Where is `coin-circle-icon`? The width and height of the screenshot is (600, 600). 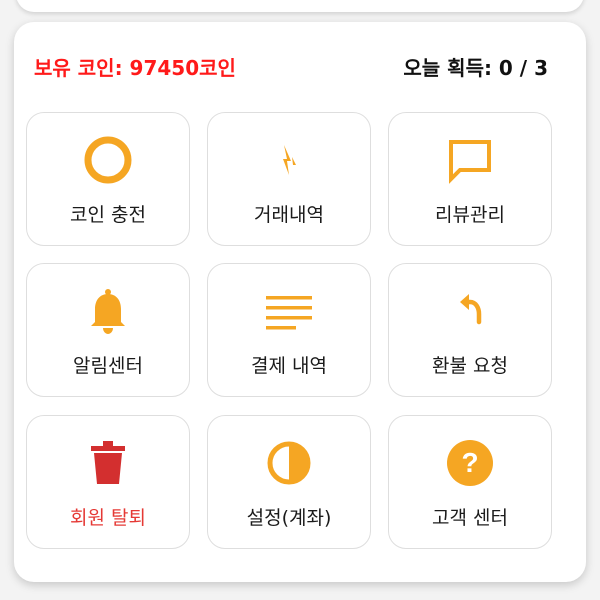
coin-circle-icon is located at coordinates (108, 160).